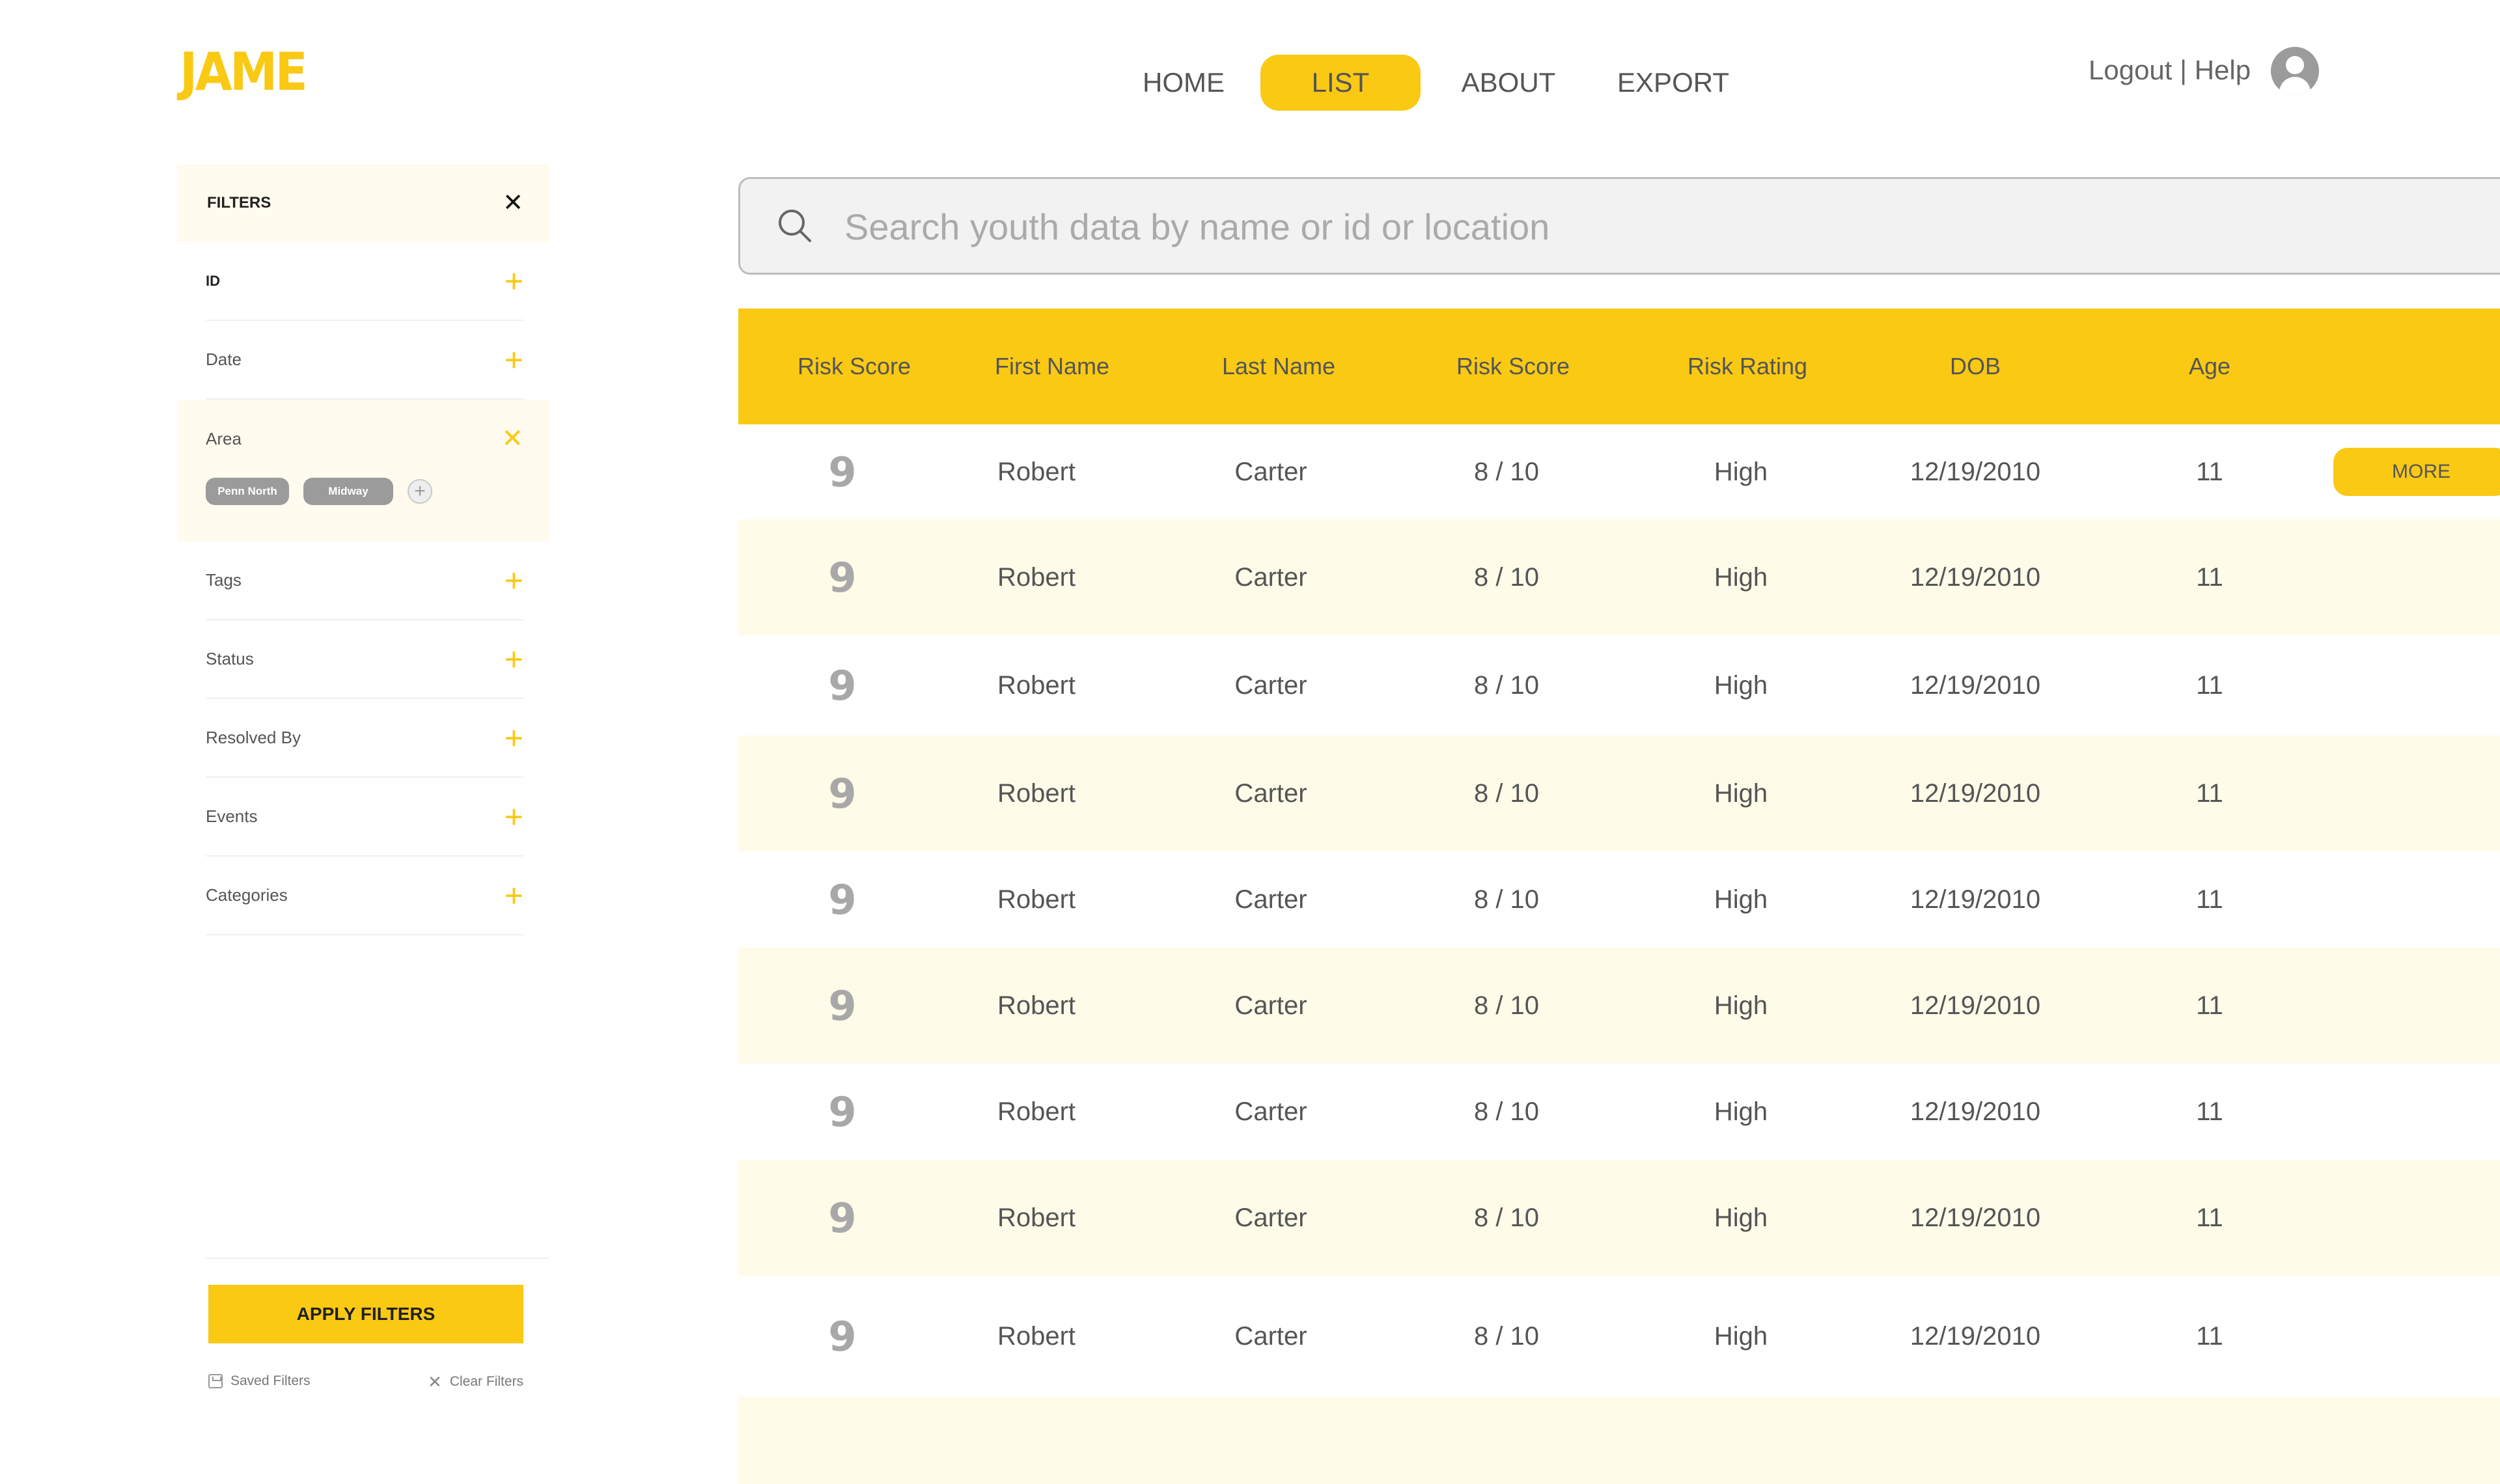 This screenshot has height=1484, width=2500. Describe the element at coordinates (1052, 366) in the screenshot. I see `column-header: First Name` at that location.